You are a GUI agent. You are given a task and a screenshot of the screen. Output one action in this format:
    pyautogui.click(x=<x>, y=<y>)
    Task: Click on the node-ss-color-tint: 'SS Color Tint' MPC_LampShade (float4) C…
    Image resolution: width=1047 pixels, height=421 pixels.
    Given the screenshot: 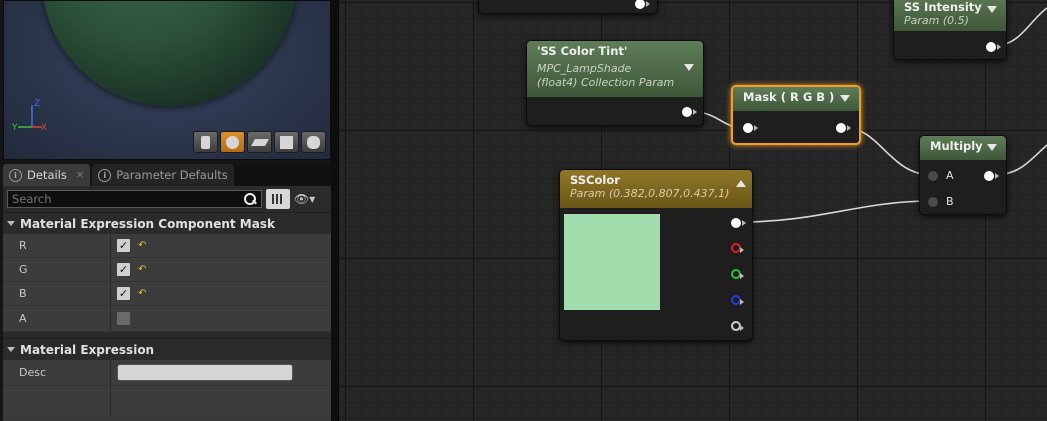 What is the action you would take?
    pyautogui.click(x=615, y=83)
    